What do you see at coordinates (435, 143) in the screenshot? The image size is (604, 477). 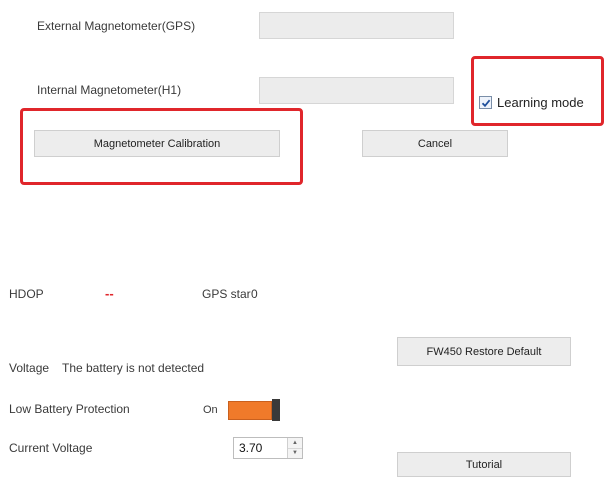 I see `cancel-button: Cancel` at bounding box center [435, 143].